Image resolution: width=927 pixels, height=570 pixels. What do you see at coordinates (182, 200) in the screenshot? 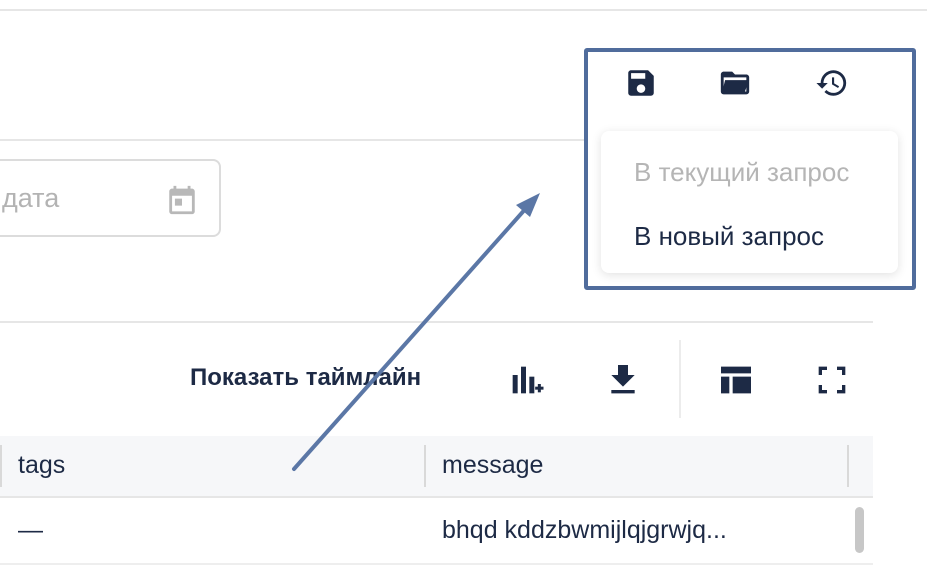
I see `calendar-icon` at bounding box center [182, 200].